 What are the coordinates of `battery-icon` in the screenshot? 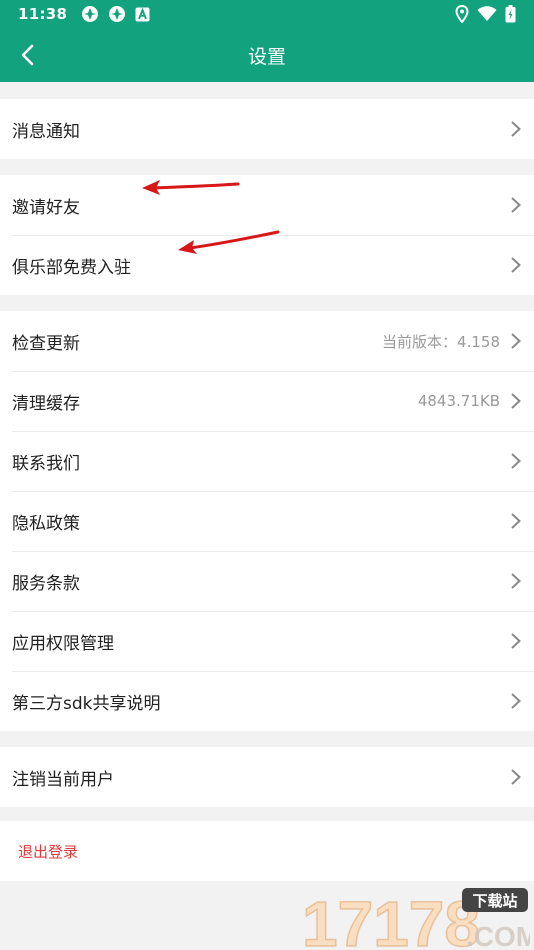 It's located at (510, 14).